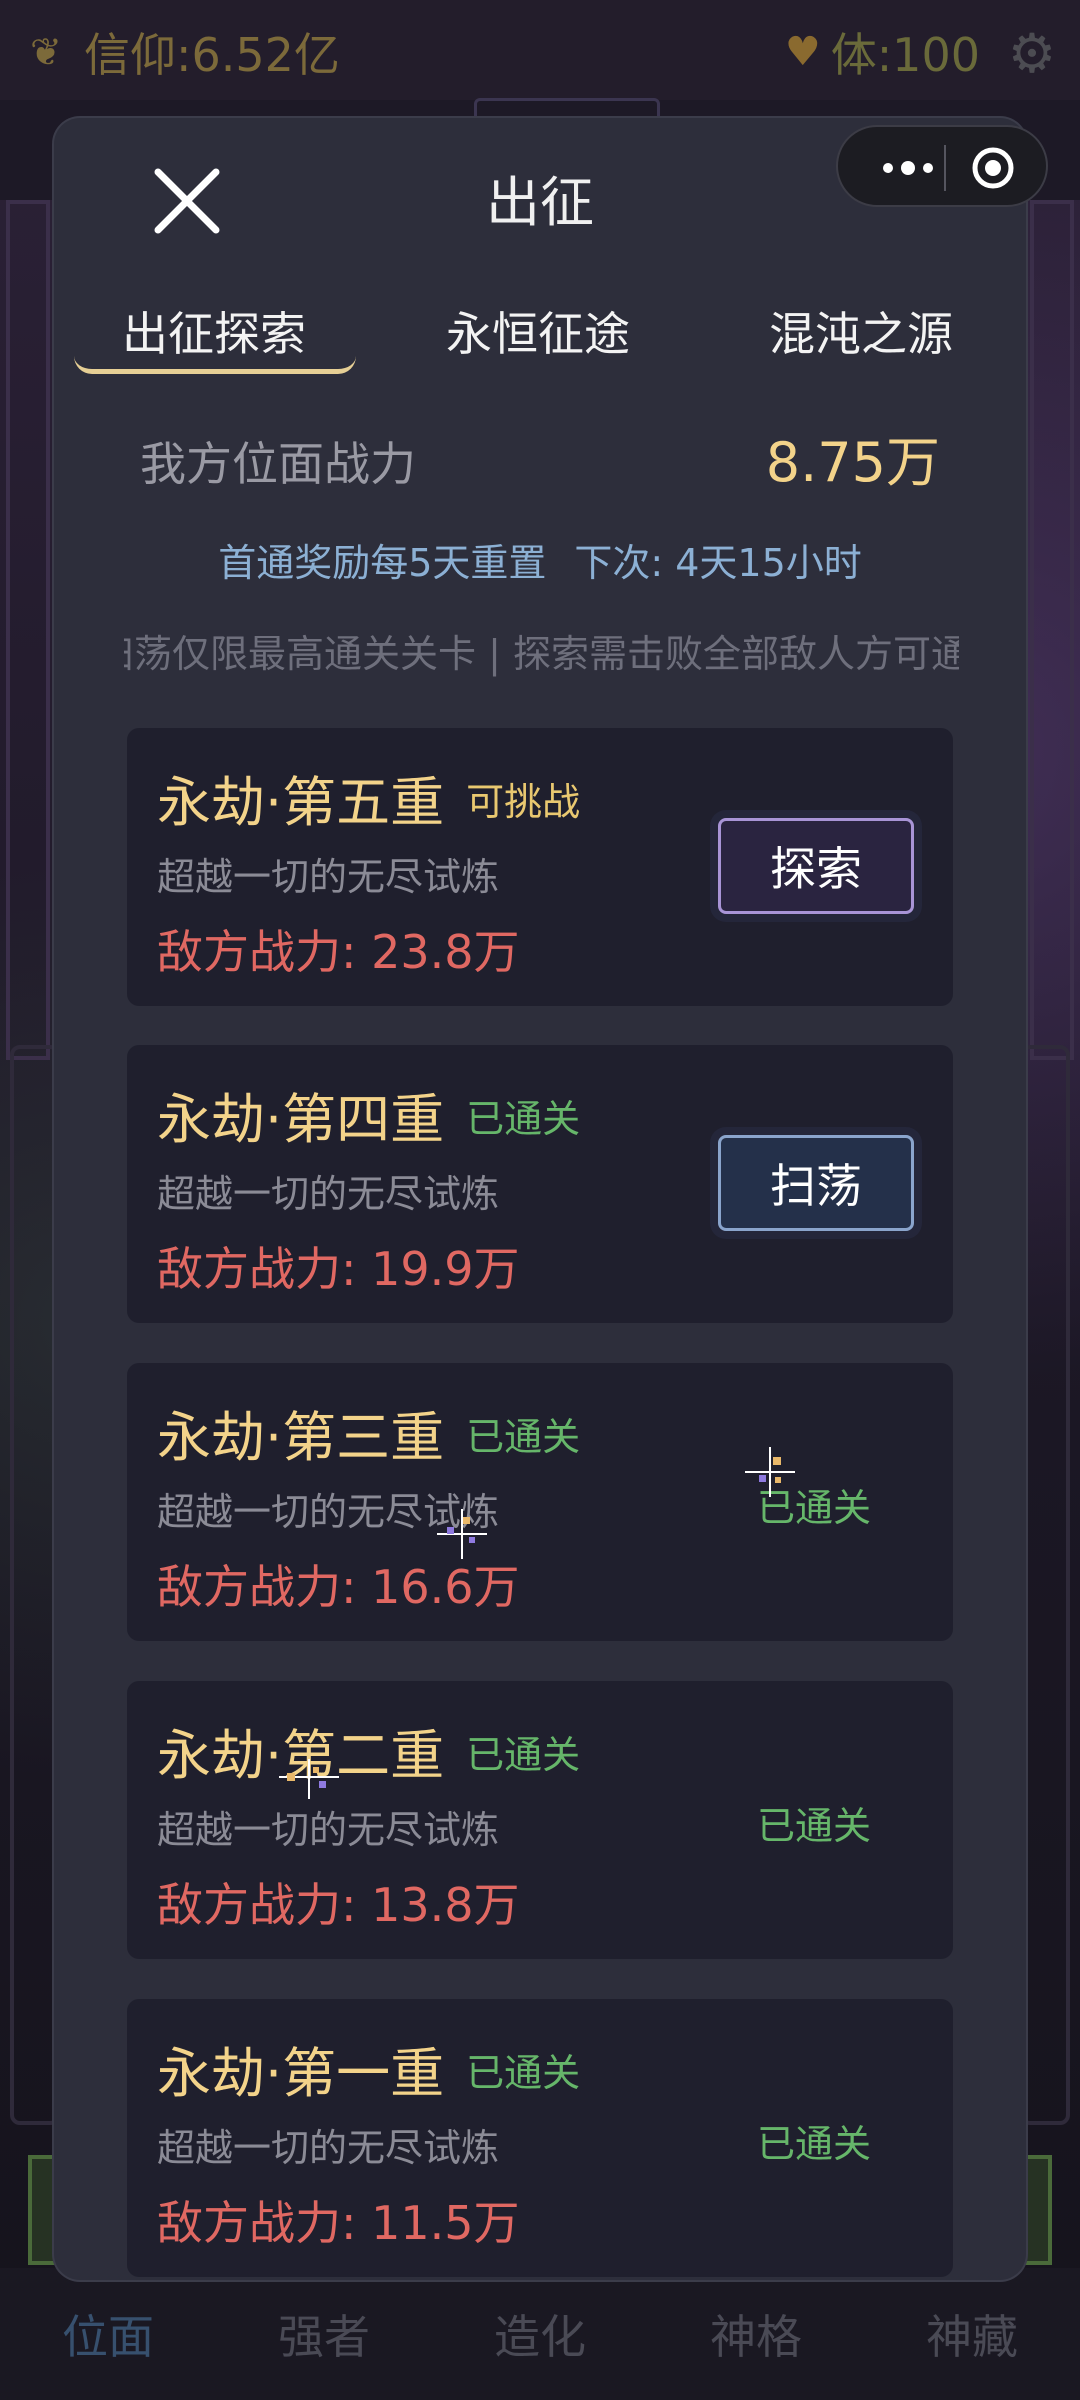  What do you see at coordinates (540, 867) in the screenshot?
I see `stage-card: 永劫·第五重 可挑战 超越一切的无尽试炼 敌方战力: 23.8万 探索` at bounding box center [540, 867].